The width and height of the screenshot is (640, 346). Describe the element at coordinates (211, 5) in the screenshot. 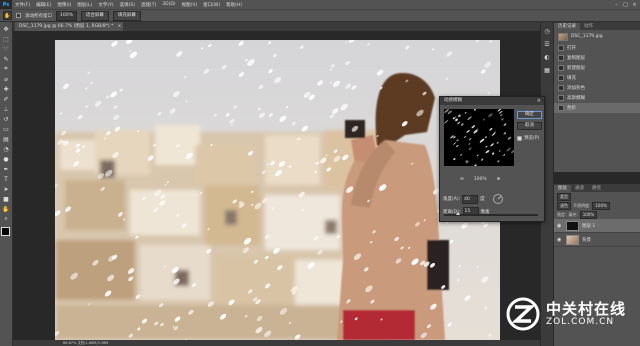

I see `menu-item: 窗口(W)` at that location.